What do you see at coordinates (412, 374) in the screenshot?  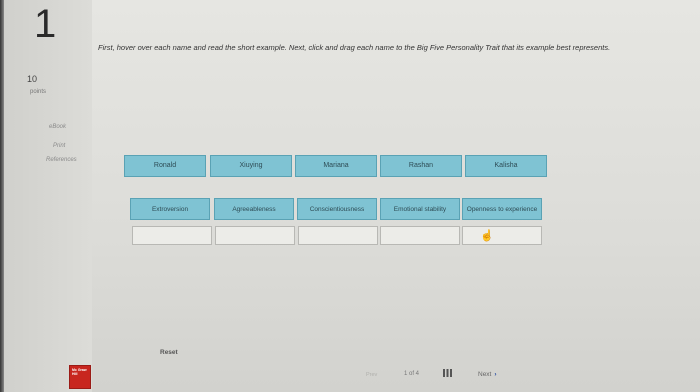 I see `page-indicator: 1 of 4` at bounding box center [412, 374].